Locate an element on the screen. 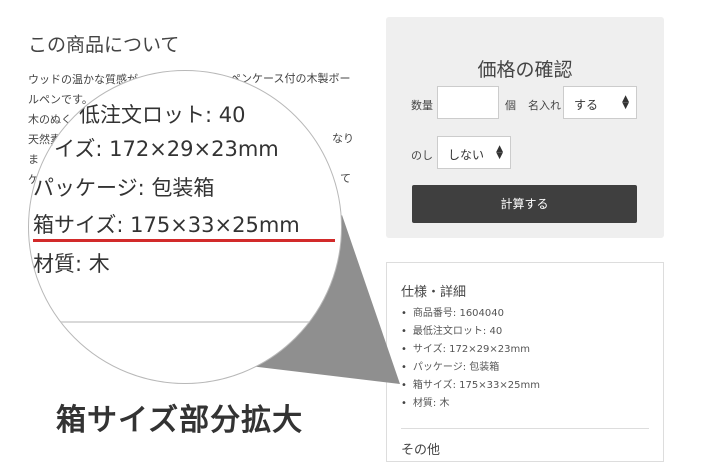  zoom-line: 低注文ロット: 40 is located at coordinates (162, 115).